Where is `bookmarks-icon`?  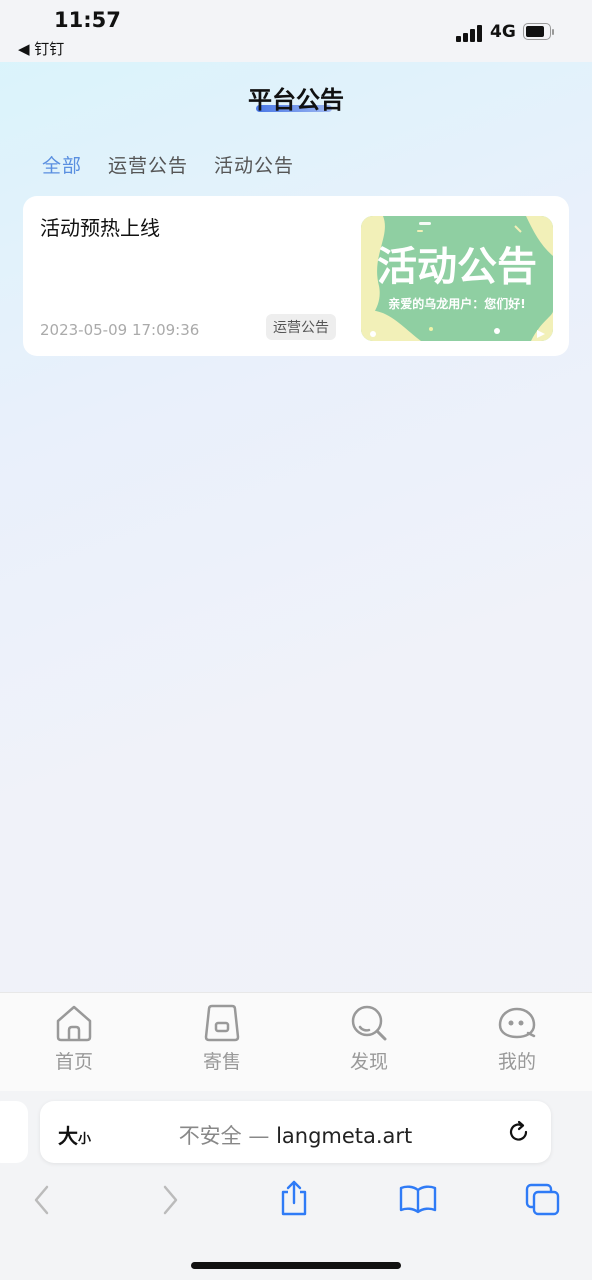 bookmarks-icon is located at coordinates (418, 1199).